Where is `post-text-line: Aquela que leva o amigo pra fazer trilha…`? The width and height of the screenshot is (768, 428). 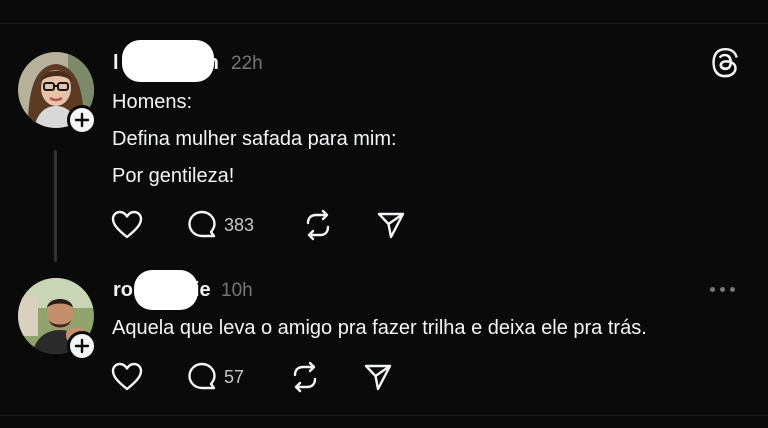 post-text-line: Aquela que leva o amigo pra fazer trilha… is located at coordinates (379, 328).